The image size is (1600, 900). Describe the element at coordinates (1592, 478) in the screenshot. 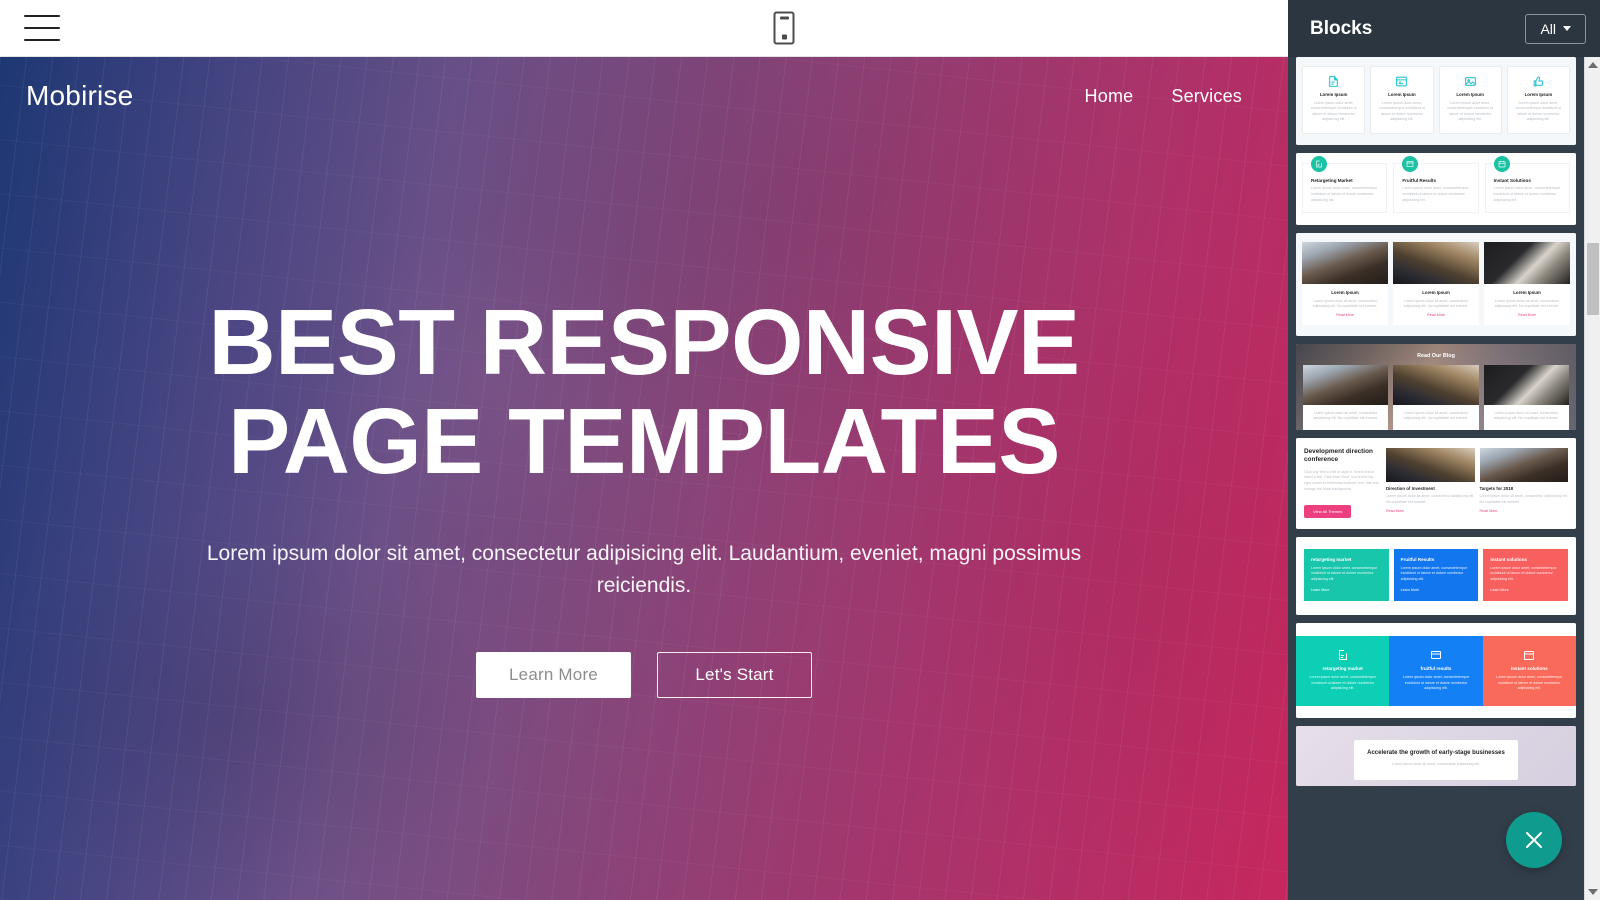

I see `blocks-scrollbar` at that location.